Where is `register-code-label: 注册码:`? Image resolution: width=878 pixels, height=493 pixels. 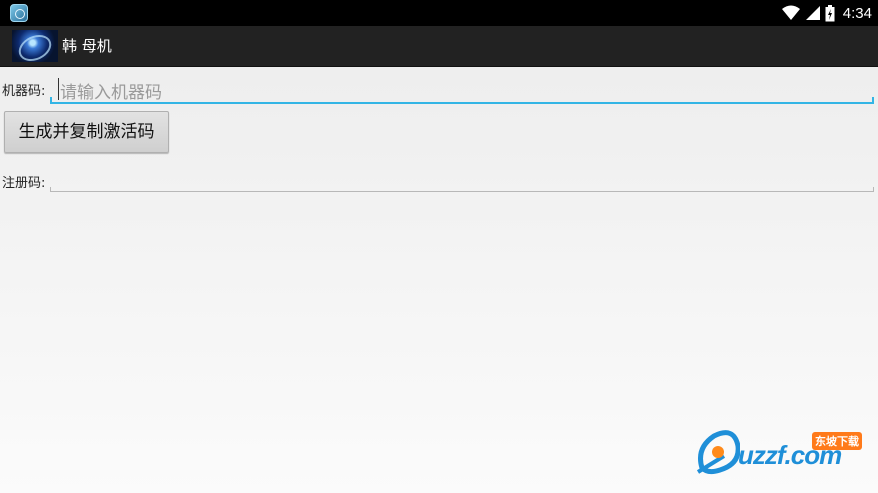 register-code-label: 注册码: is located at coordinates (24, 183).